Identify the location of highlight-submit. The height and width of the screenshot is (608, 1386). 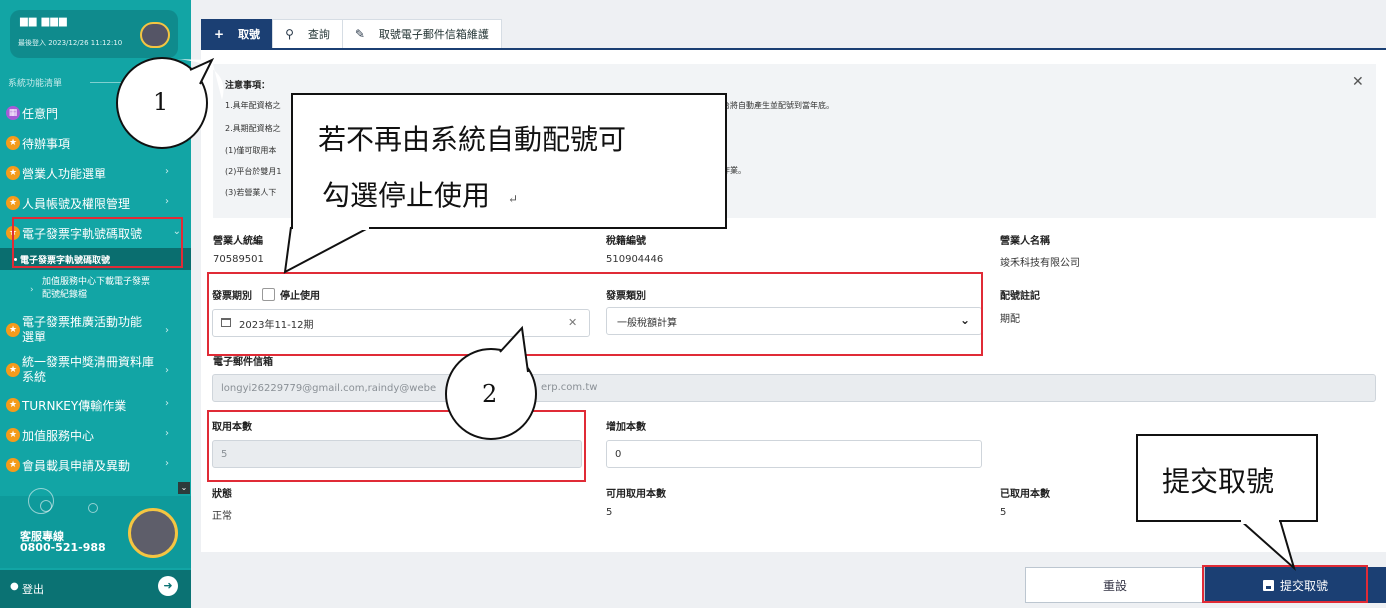
(1285, 584).